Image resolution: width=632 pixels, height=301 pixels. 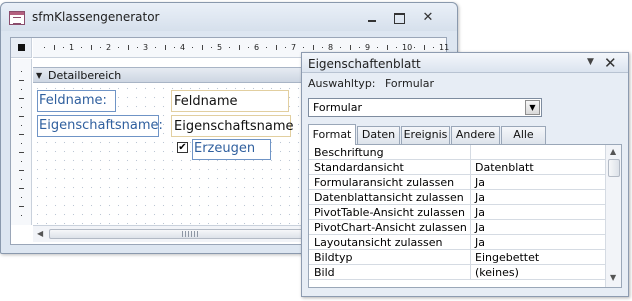 I want to click on property-name: Layoutansicht zulassen, so click(x=390, y=242).